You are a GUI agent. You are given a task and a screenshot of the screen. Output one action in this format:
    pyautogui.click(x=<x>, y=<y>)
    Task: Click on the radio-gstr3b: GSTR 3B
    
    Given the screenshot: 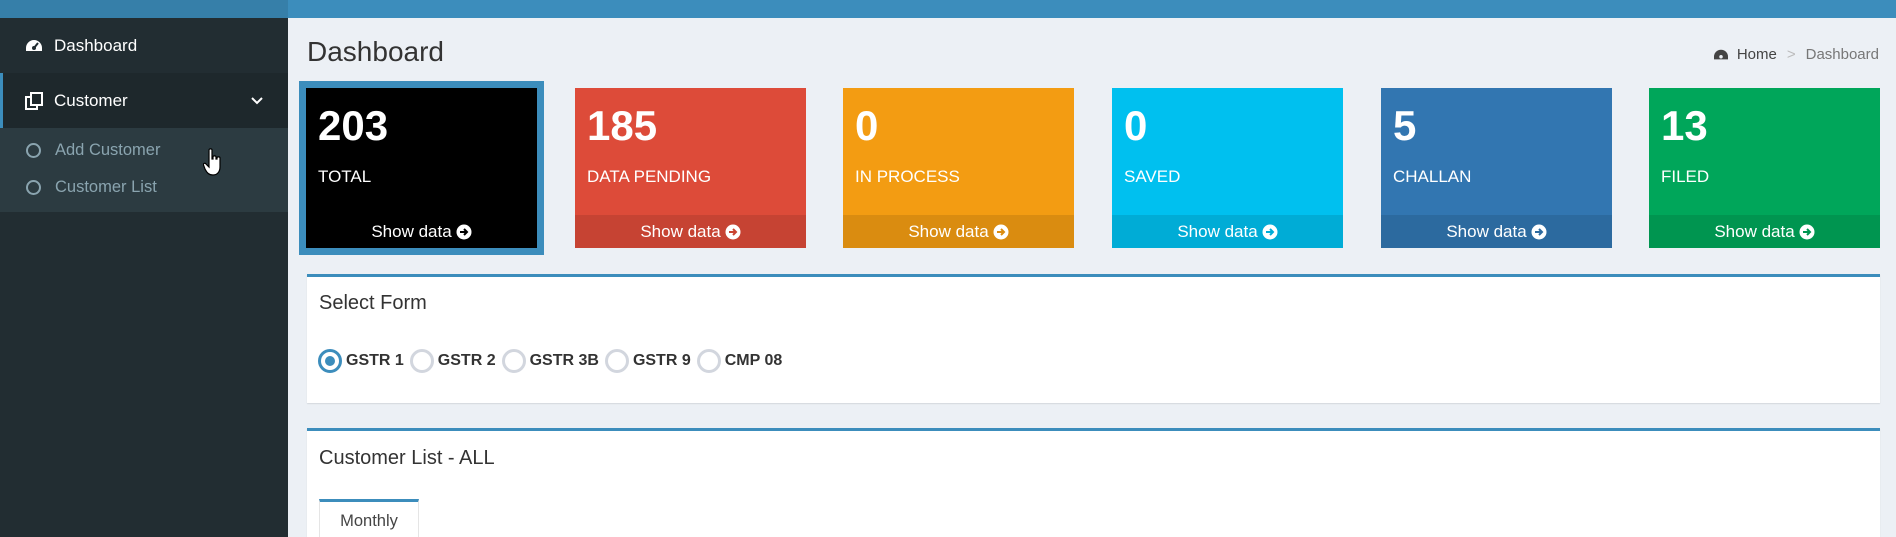 What is the action you would take?
    pyautogui.click(x=550, y=361)
    